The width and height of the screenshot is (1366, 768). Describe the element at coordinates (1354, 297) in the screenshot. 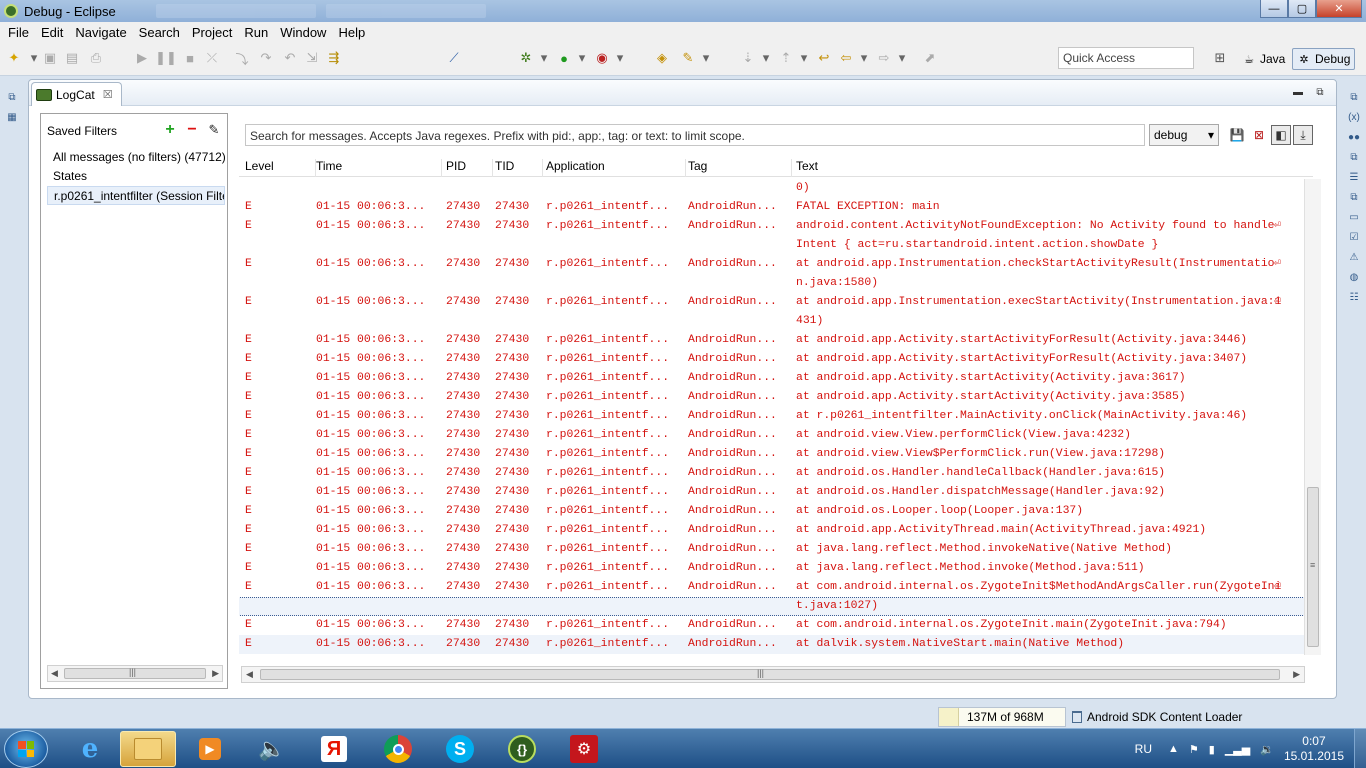

I see `expressions-icon: ☷` at that location.